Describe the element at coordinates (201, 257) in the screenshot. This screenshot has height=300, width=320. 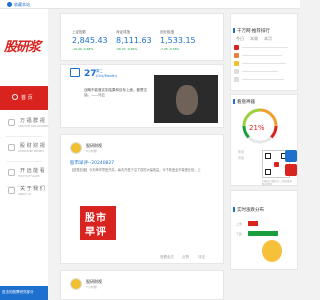
I see `comment-button: 评论` at that location.